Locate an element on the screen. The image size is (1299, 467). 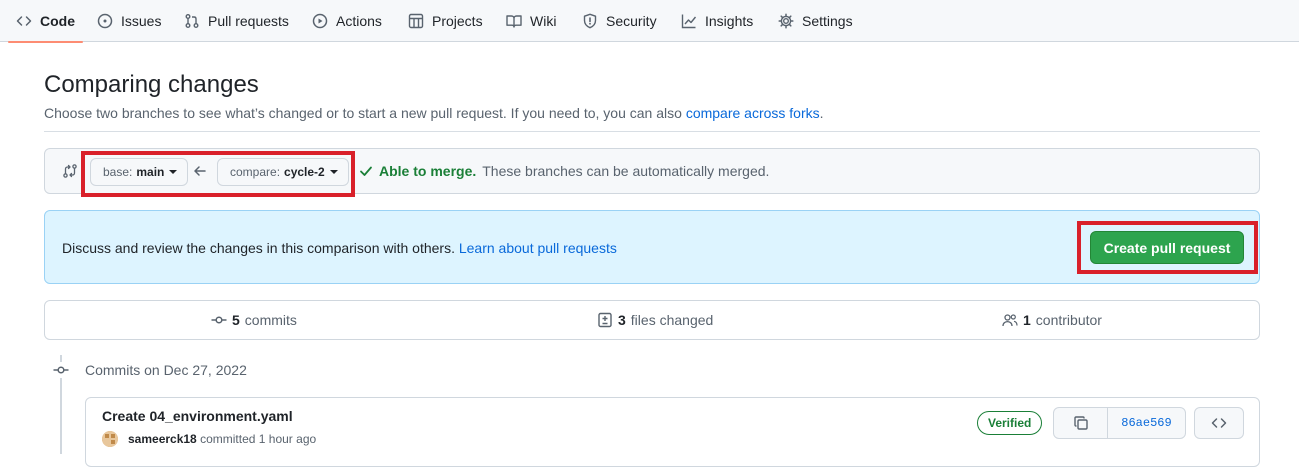
issue-icon is located at coordinates (105, 21).